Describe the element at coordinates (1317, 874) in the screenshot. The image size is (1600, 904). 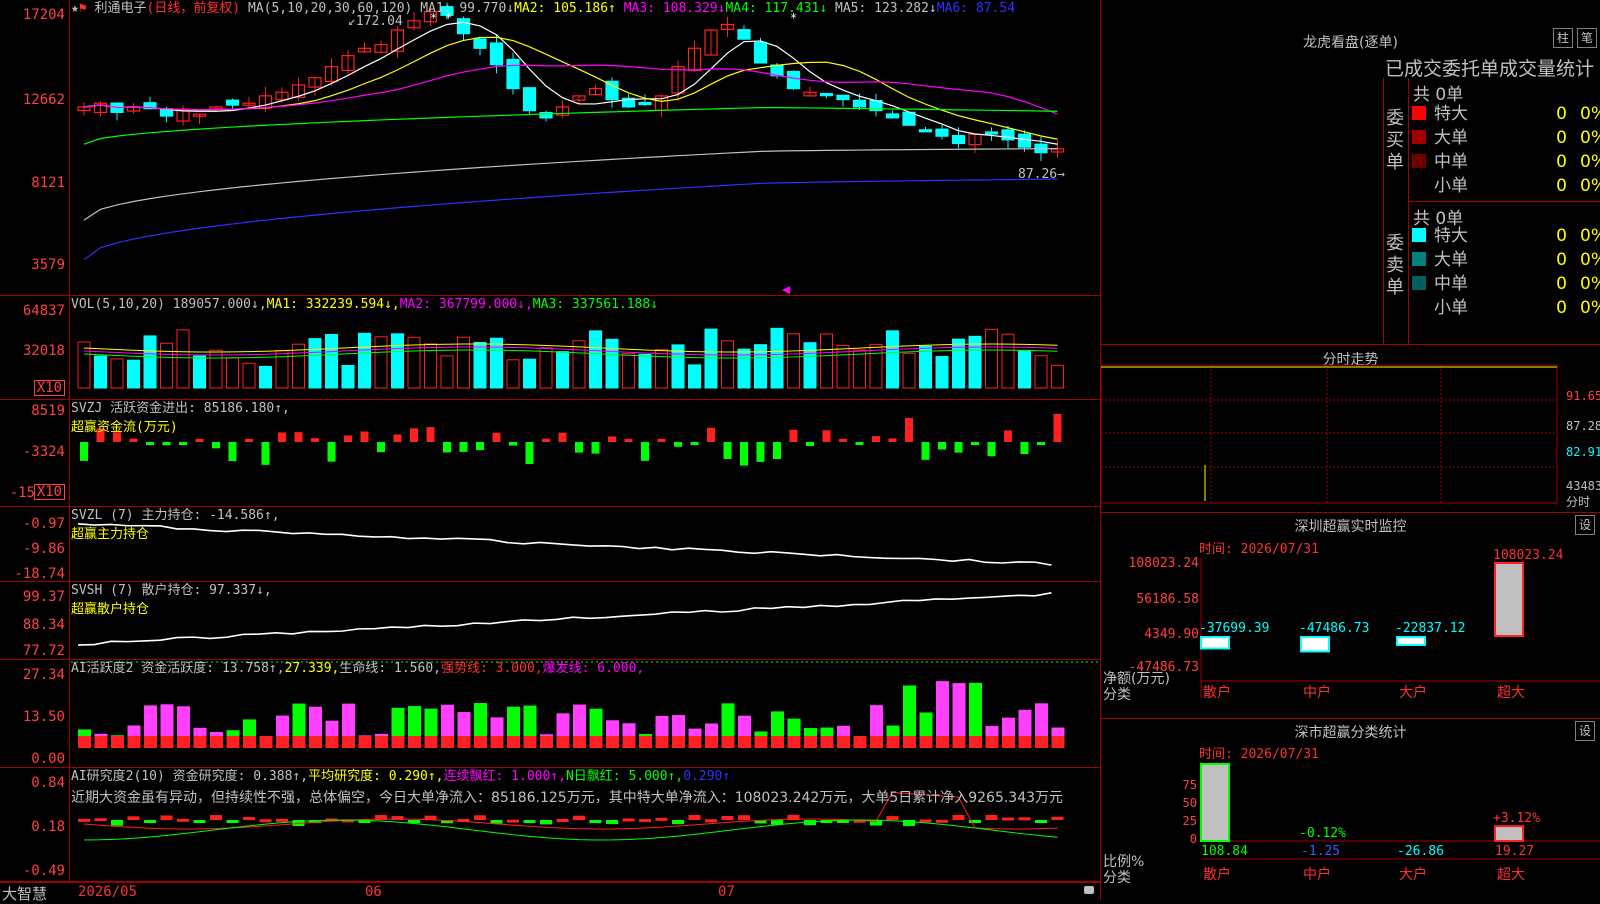
I see `stats-category: 中户` at that location.